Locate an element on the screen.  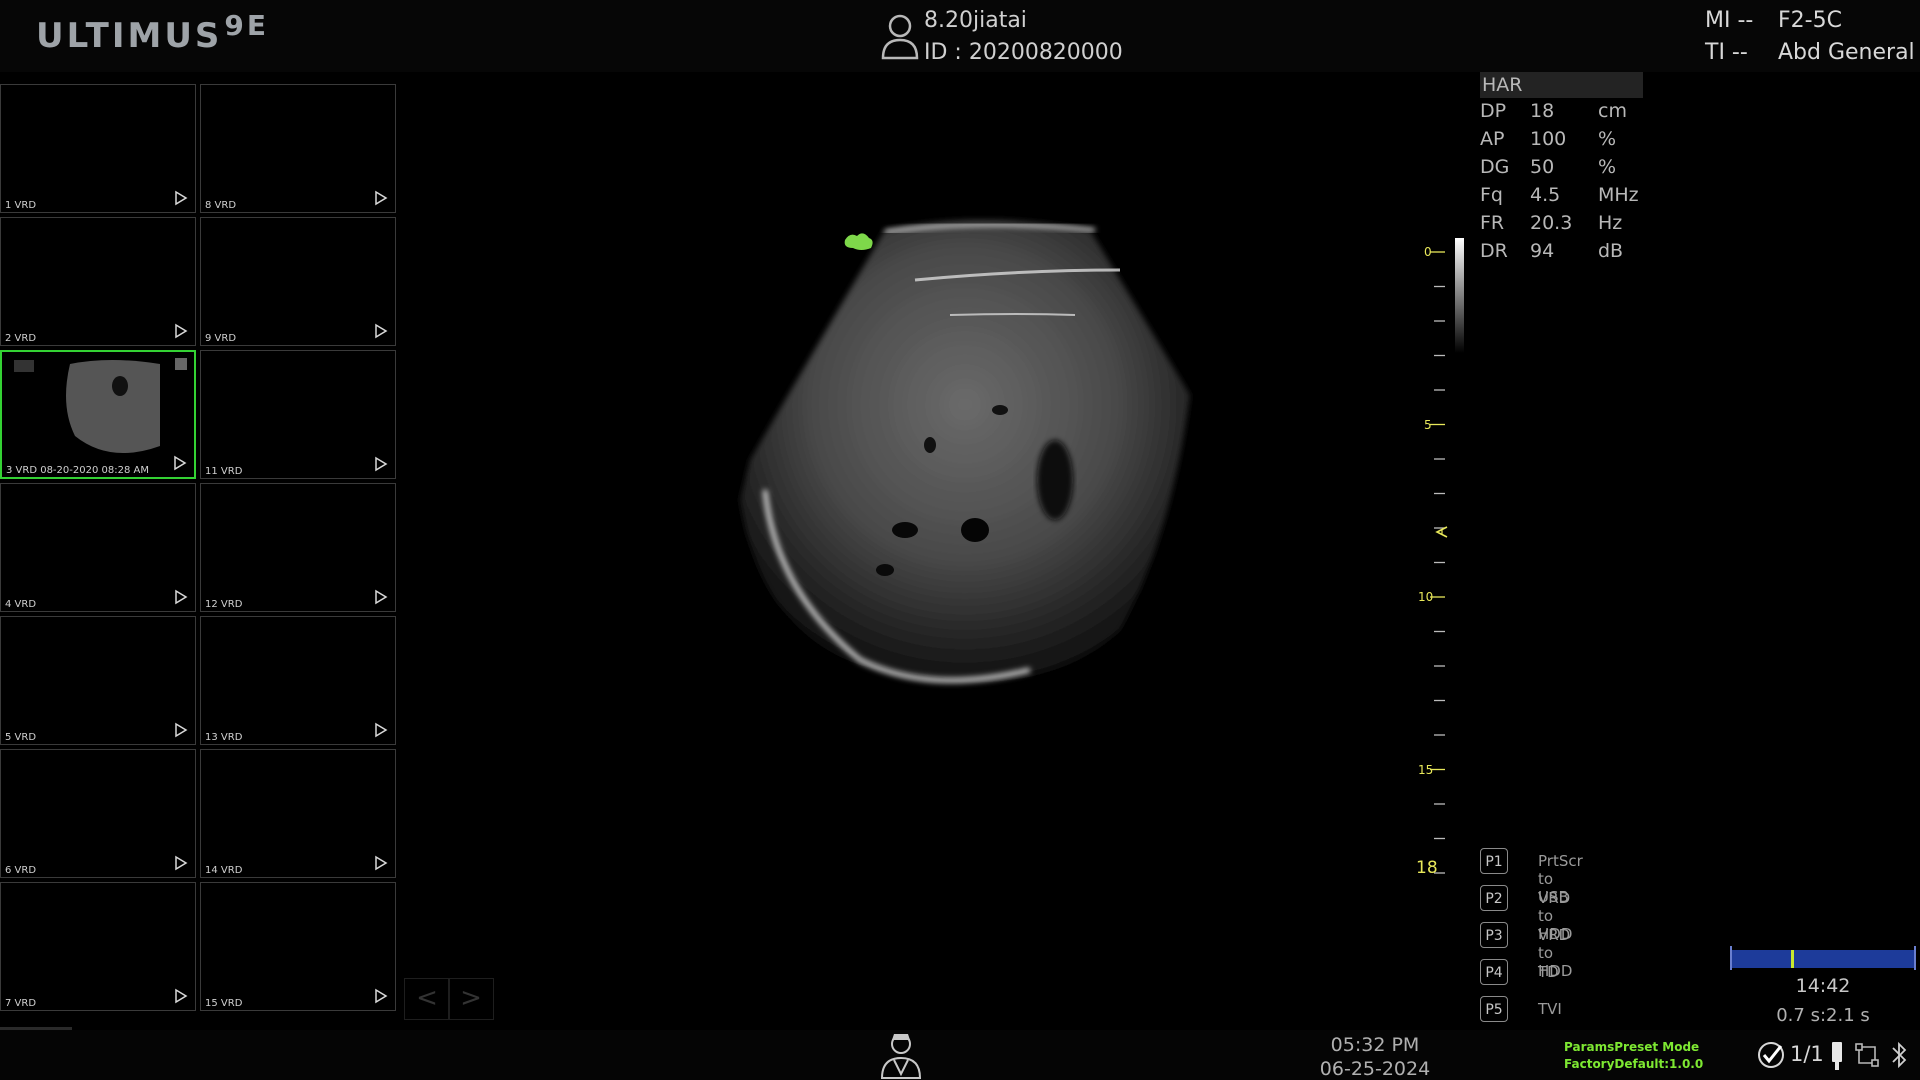
cine-thumbnail: 8 VRD is located at coordinates (298, 148).